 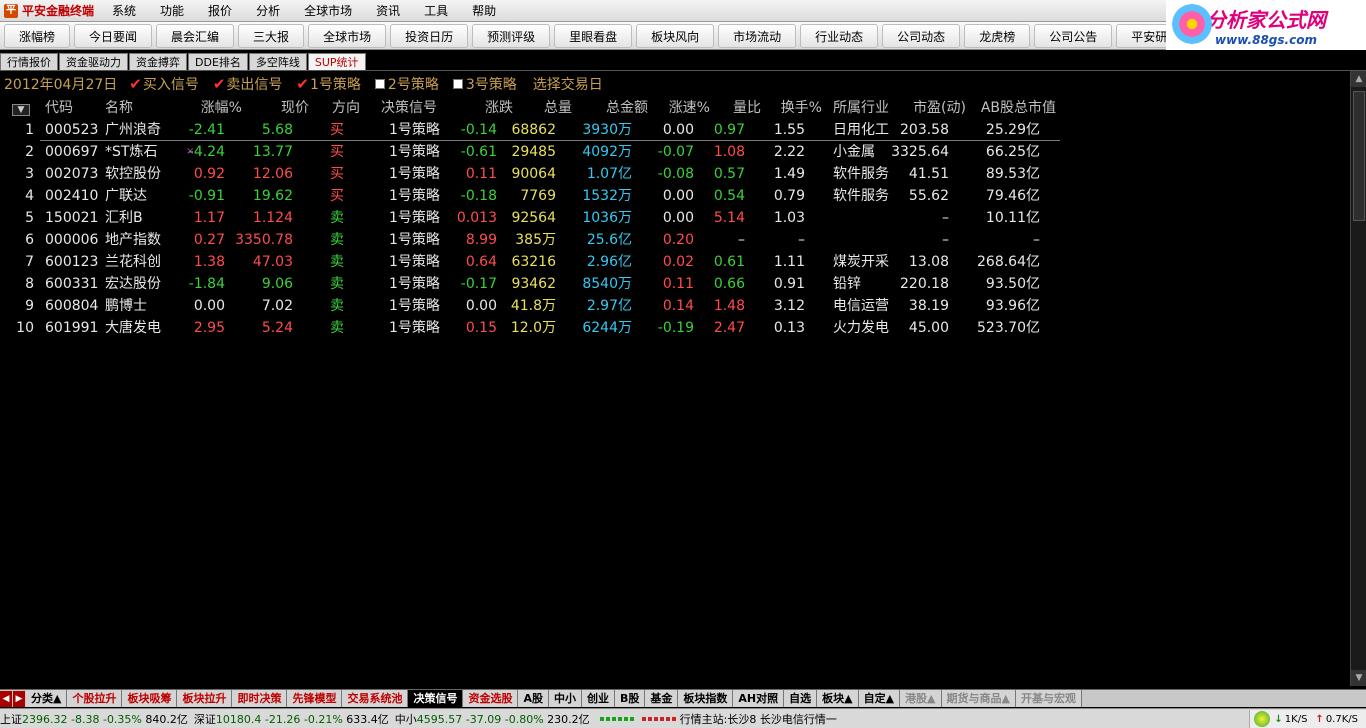 I want to click on col-name: 名称, so click(x=119, y=108).